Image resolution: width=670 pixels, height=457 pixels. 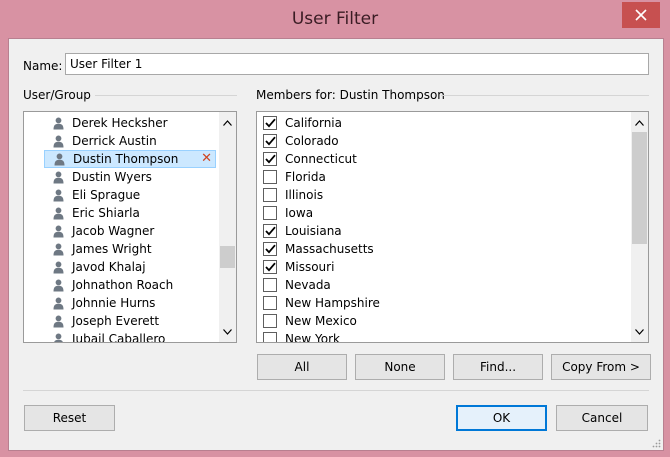 I want to click on member-list-item: New Mexico, so click(x=443, y=321).